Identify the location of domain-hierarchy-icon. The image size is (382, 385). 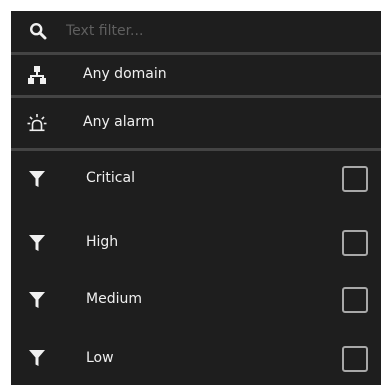
(37, 75).